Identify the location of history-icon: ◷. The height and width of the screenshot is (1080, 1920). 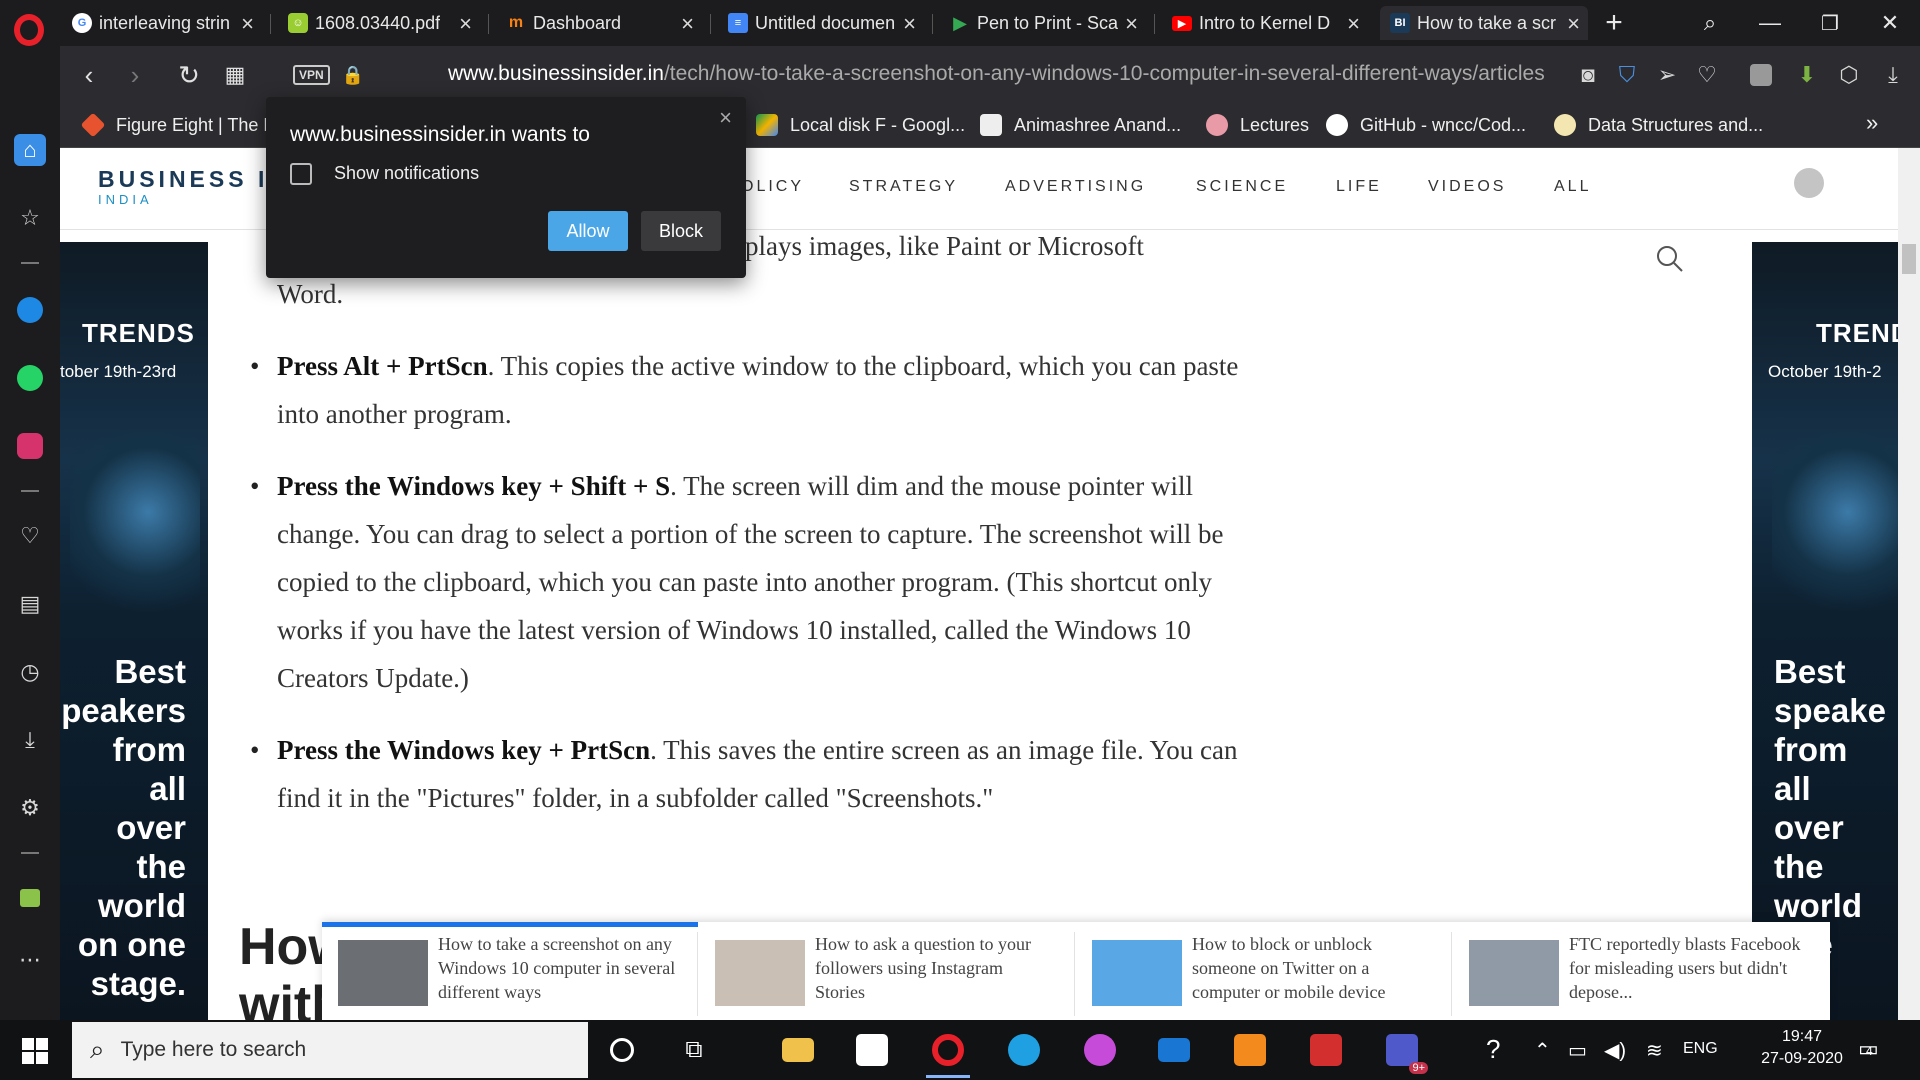
(30, 672).